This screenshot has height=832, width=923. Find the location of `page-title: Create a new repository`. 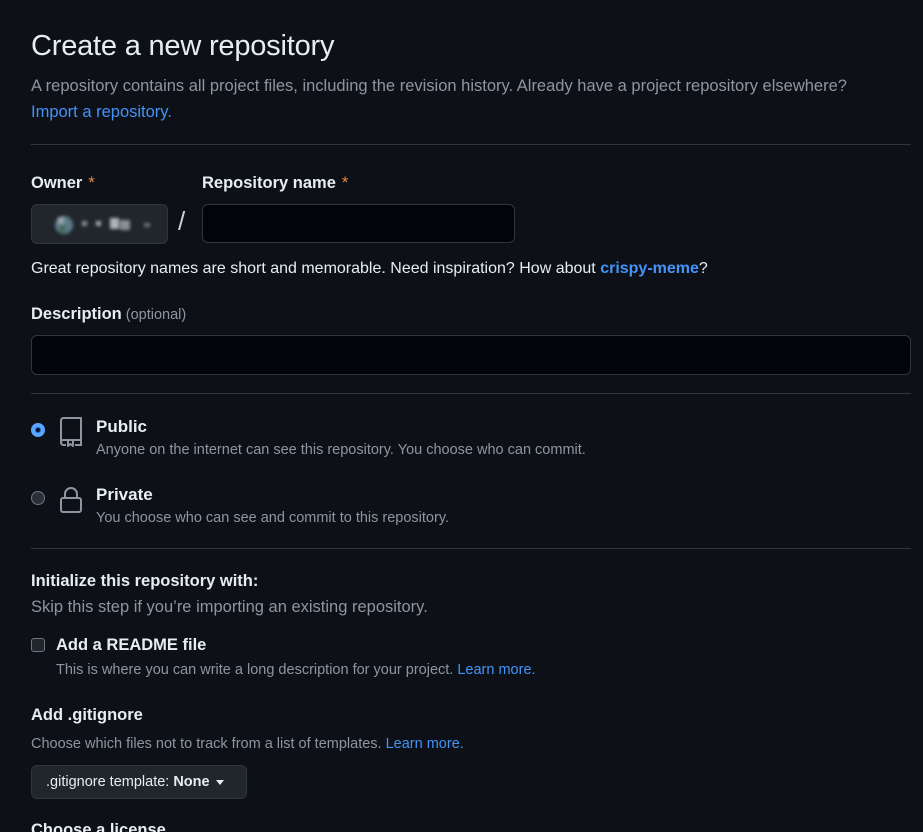

page-title: Create a new repository is located at coordinates (183, 46).